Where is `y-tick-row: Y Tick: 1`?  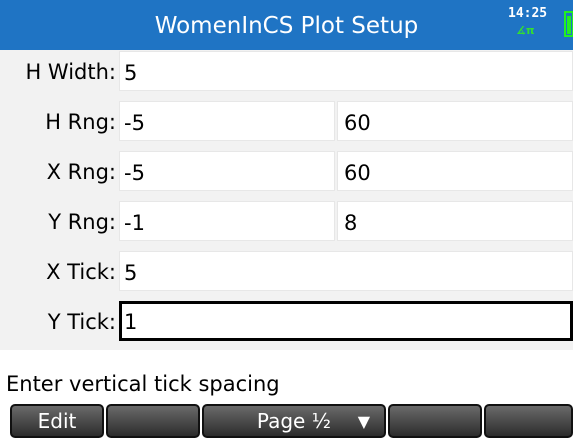
y-tick-row: Y Tick: 1 is located at coordinates (286, 321).